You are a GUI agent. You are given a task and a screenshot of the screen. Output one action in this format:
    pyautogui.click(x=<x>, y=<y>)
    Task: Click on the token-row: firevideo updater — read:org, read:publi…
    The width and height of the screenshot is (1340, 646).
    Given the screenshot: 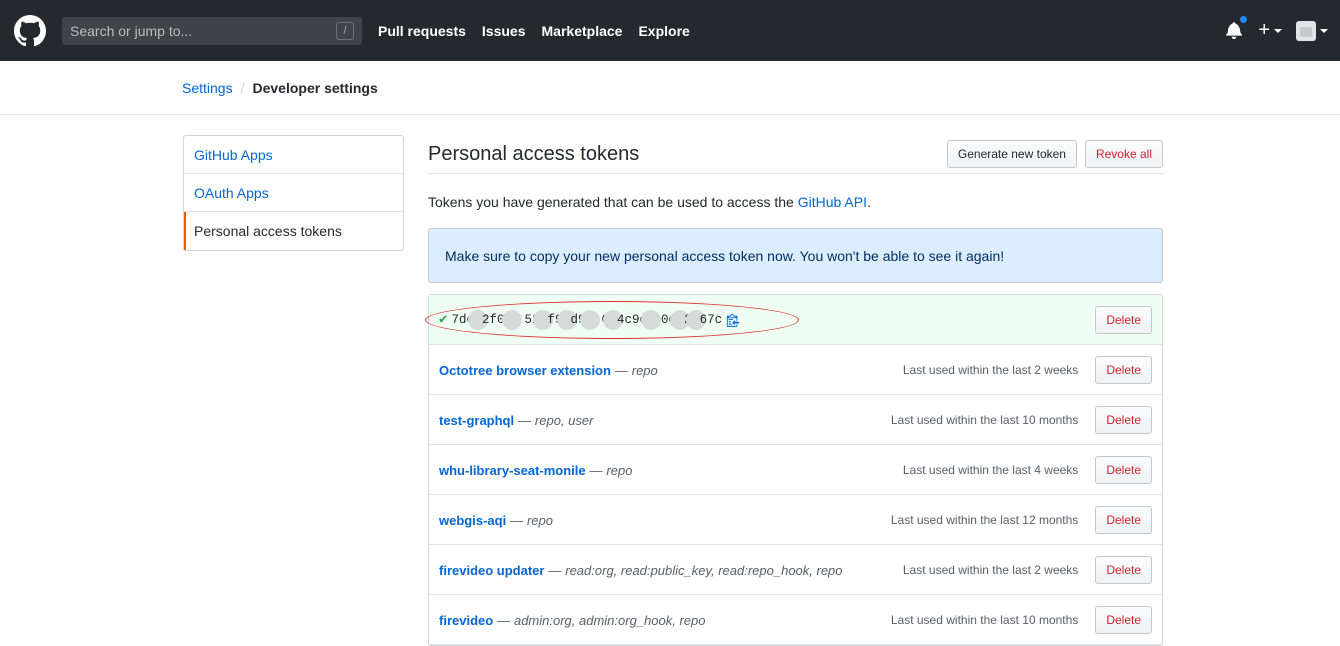 What is the action you would take?
    pyautogui.click(x=795, y=570)
    